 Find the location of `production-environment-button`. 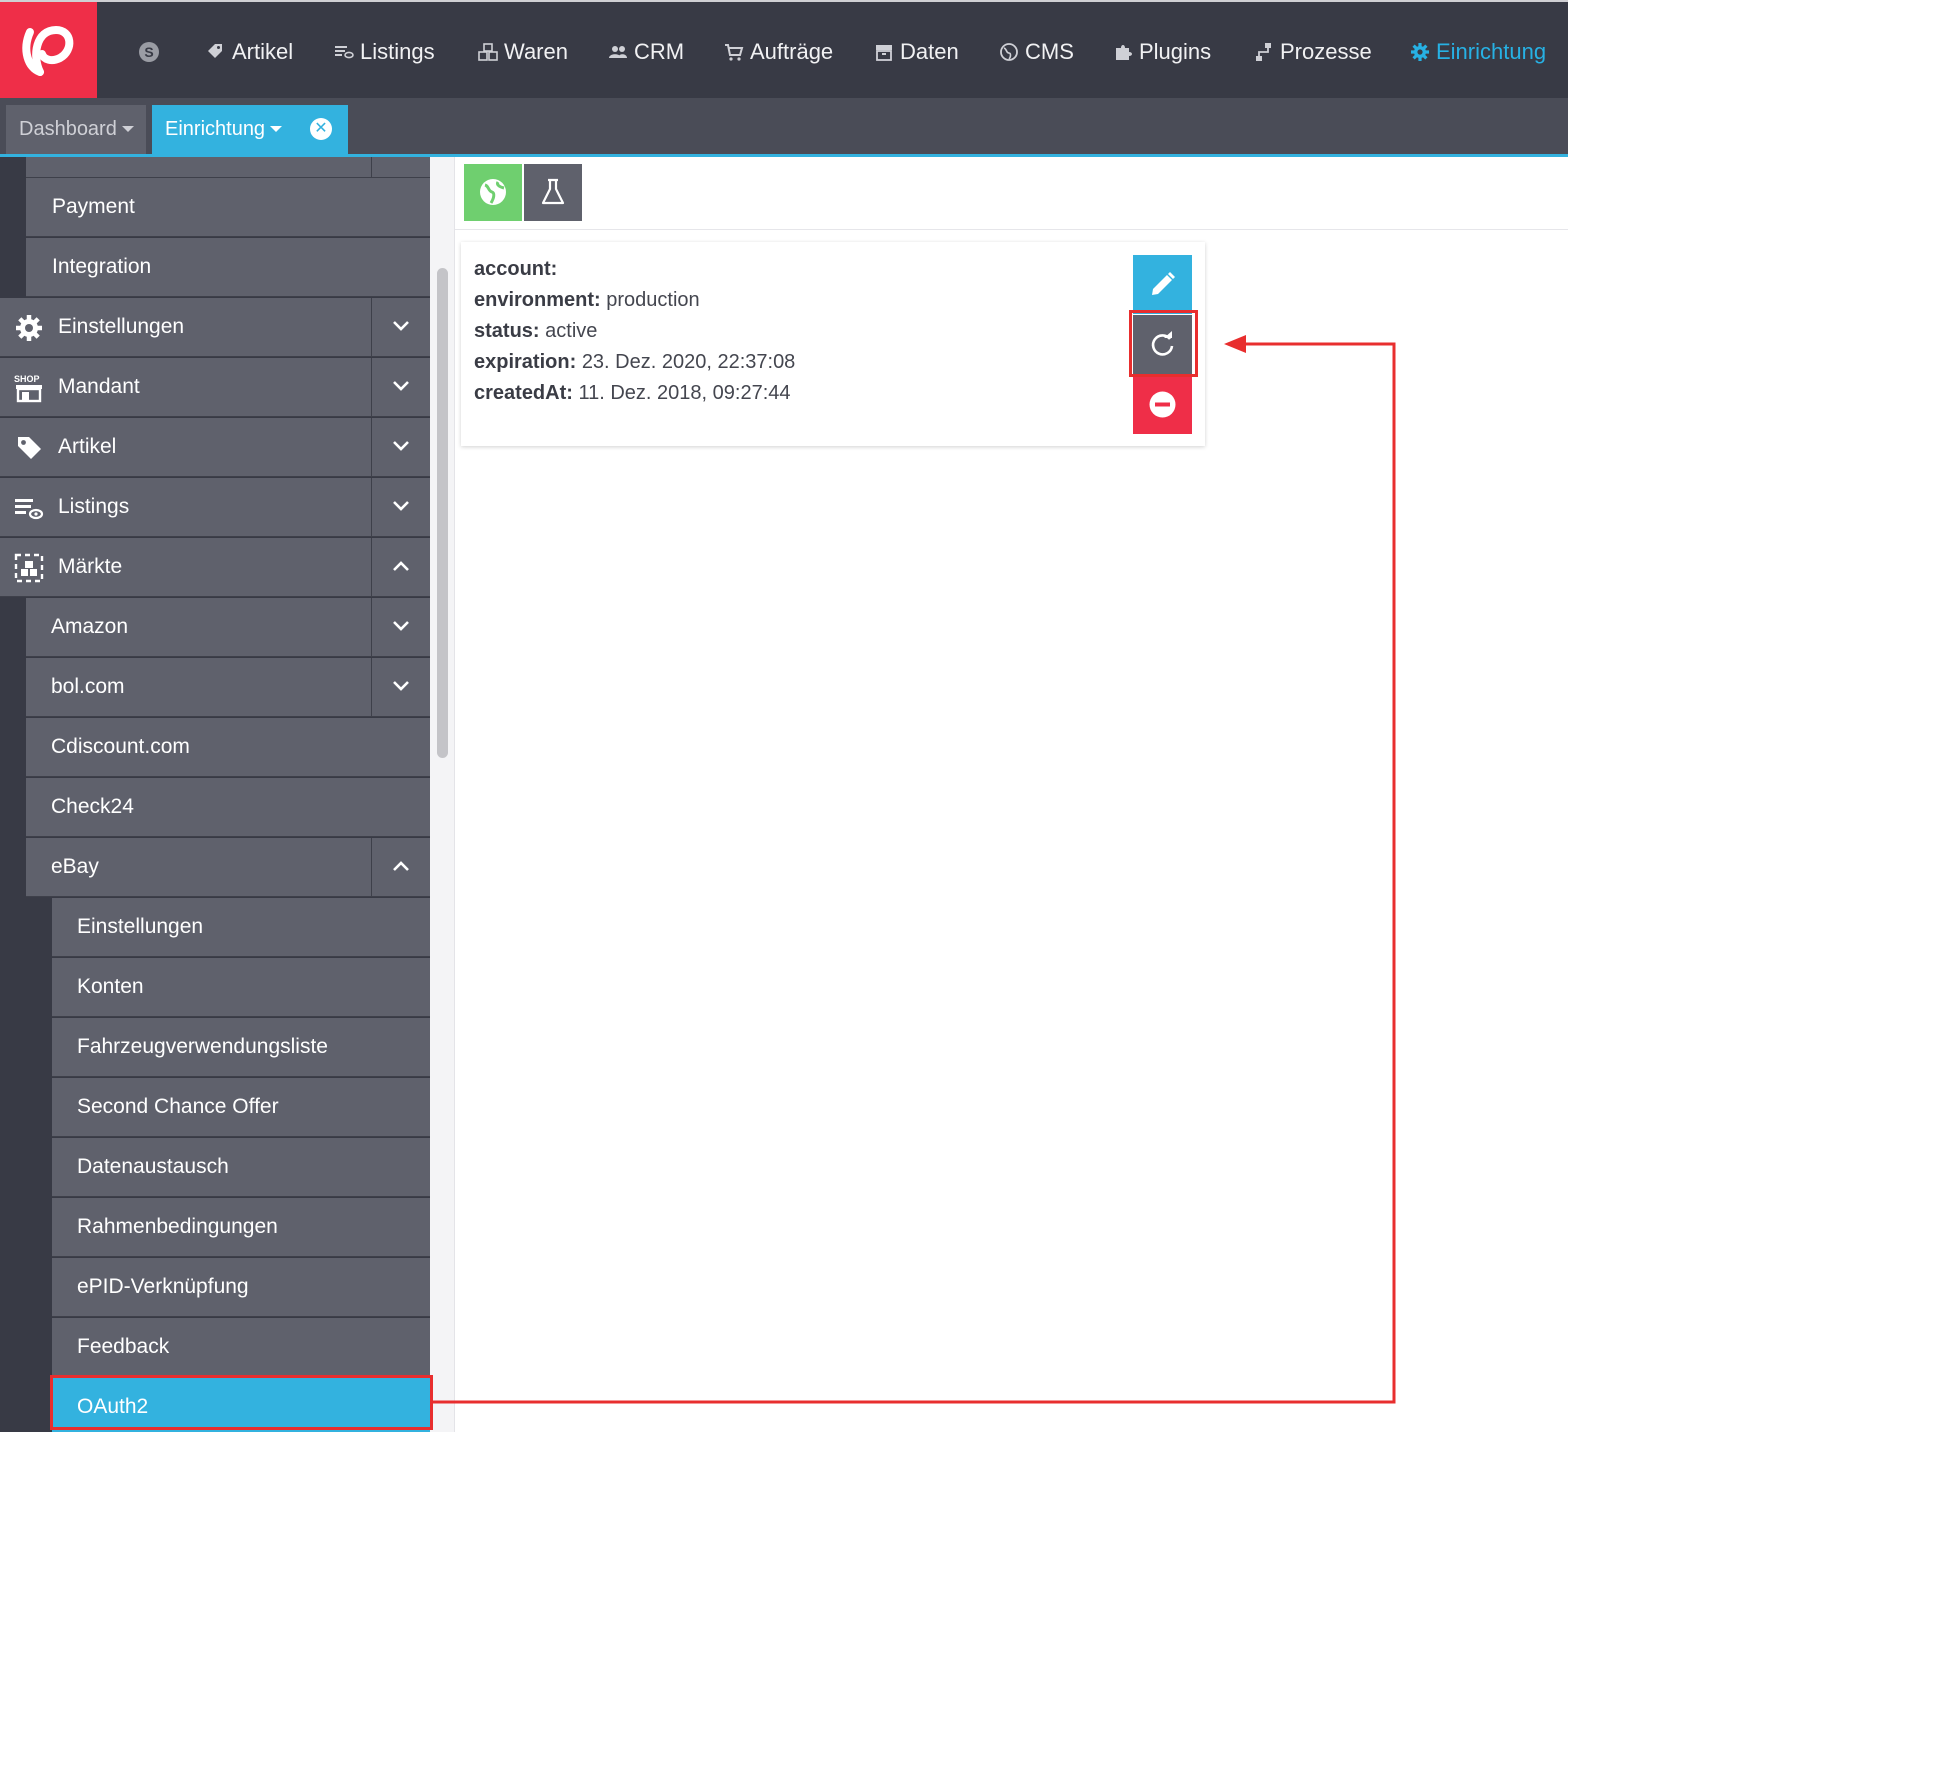

production-environment-button is located at coordinates (493, 192).